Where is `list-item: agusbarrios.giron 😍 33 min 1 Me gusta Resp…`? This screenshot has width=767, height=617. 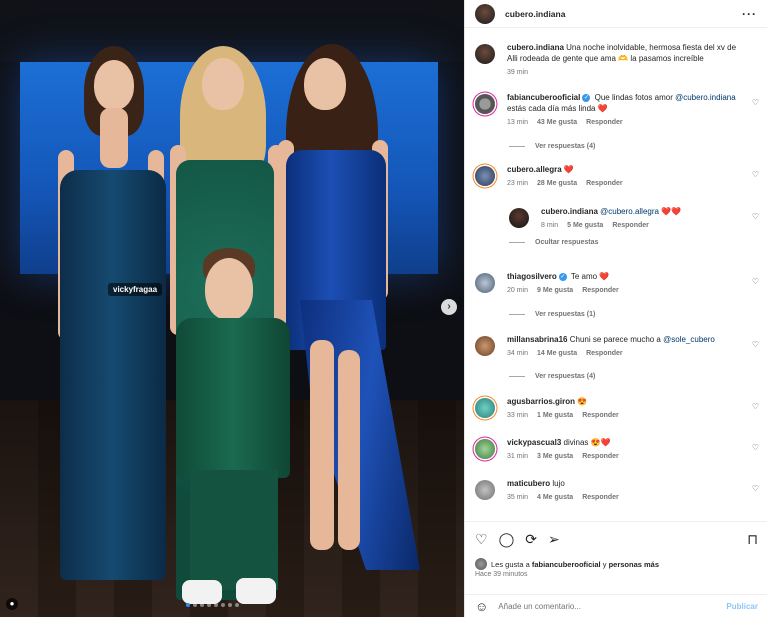 list-item: agusbarrios.giron 😍 33 min 1 Me gusta Resp… is located at coordinates (617, 407).